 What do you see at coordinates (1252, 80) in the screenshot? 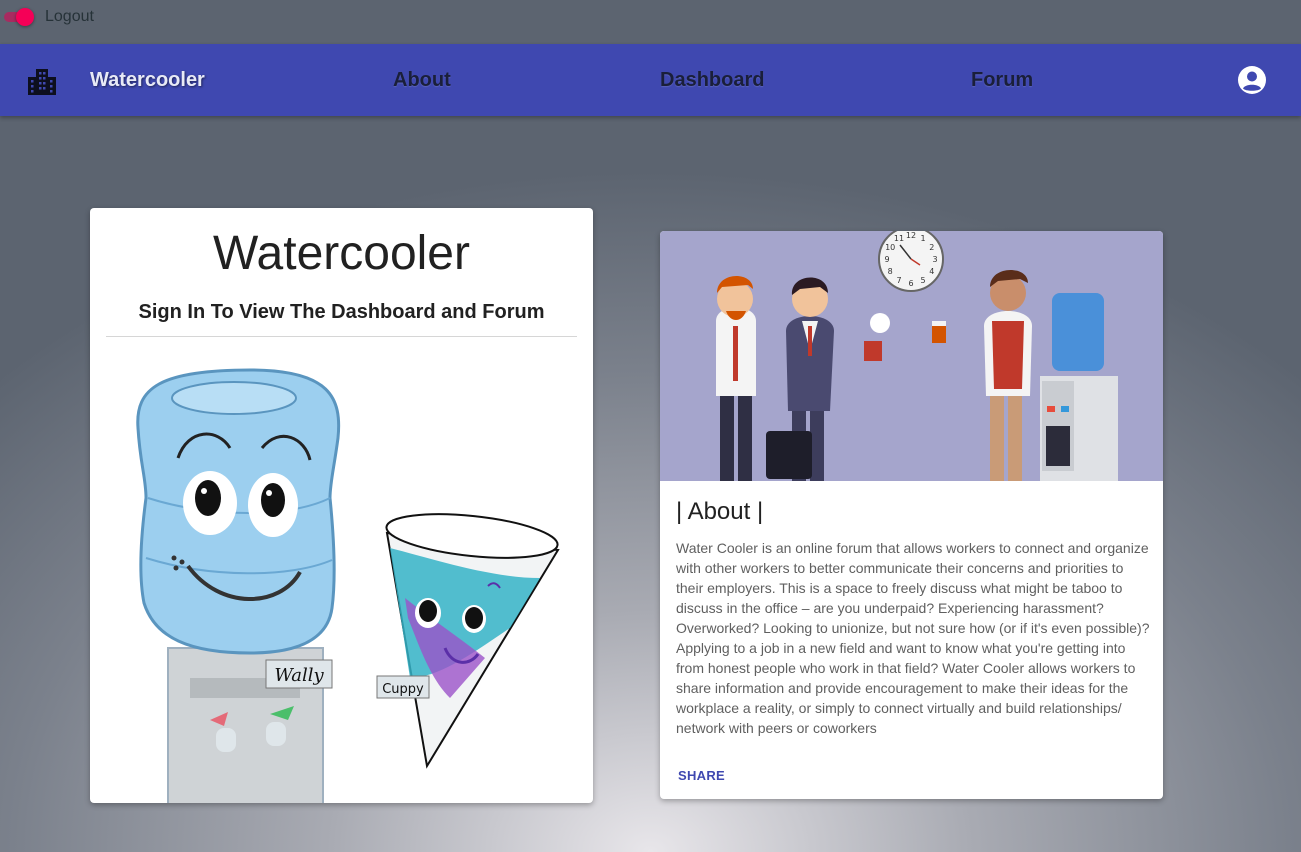
I see `account-circle-icon` at bounding box center [1252, 80].